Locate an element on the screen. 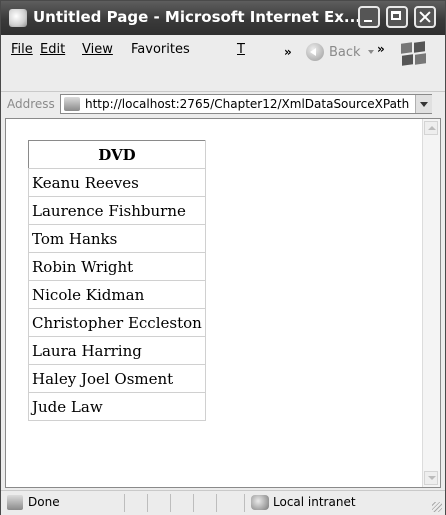 Image resolution: width=446 pixels, height=515 pixels. menu-overflow-chevron: » is located at coordinates (288, 52).